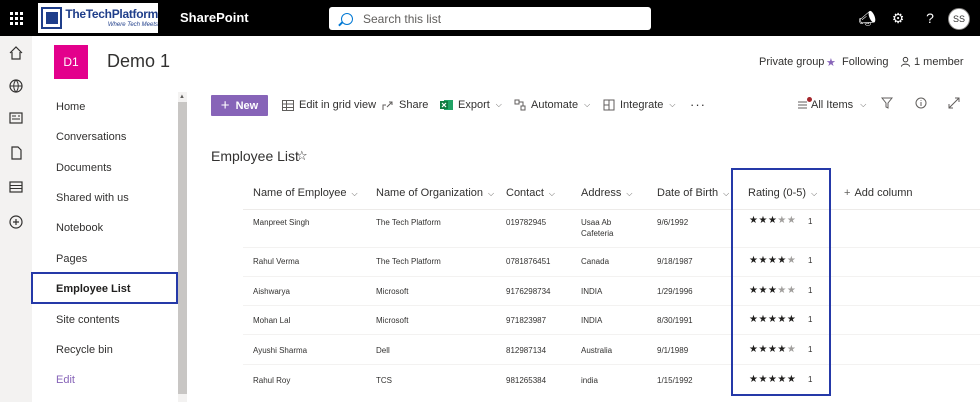  What do you see at coordinates (302, 156) in the screenshot?
I see `star-outline-icon: ☆` at bounding box center [302, 156].